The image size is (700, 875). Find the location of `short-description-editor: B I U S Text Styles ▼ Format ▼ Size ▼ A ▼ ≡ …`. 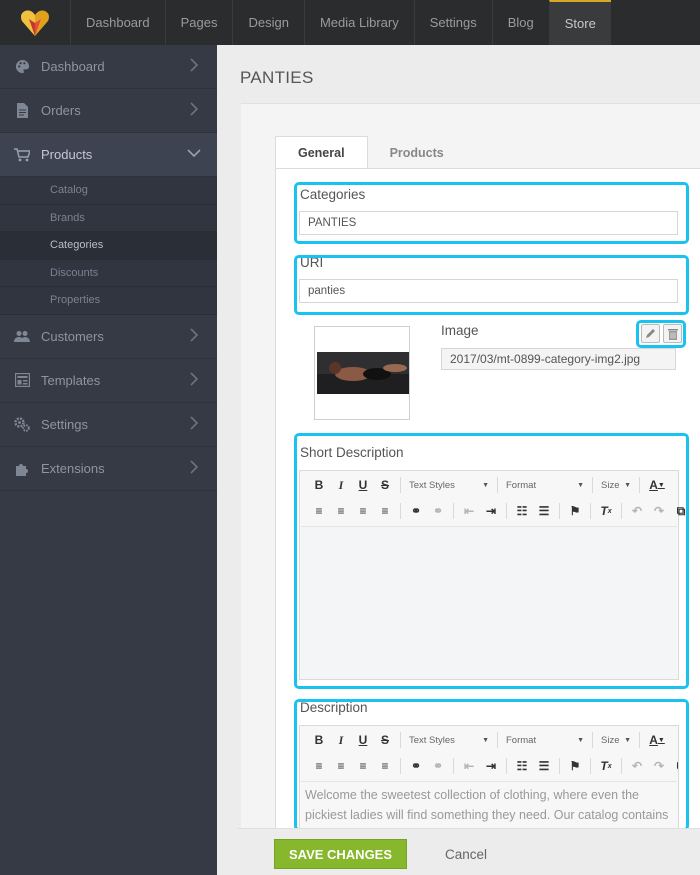

short-description-editor: B I U S Text Styles ▼ Format ▼ Size ▼ A ▼ ≡ … is located at coordinates (492, 575).